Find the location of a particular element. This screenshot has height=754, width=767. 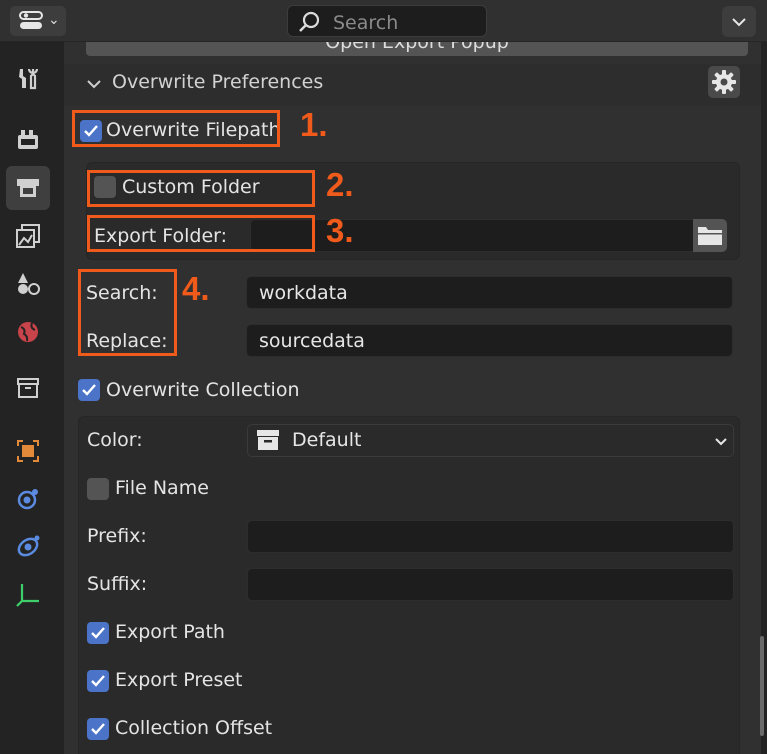

render-icon is located at coordinates (28, 139).